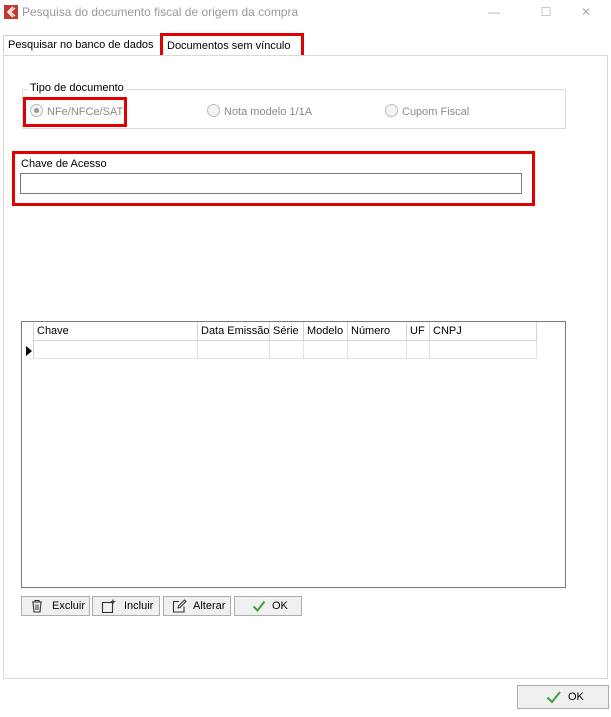  Describe the element at coordinates (280, 606) in the screenshot. I see `grid-ok-label: OK` at that location.